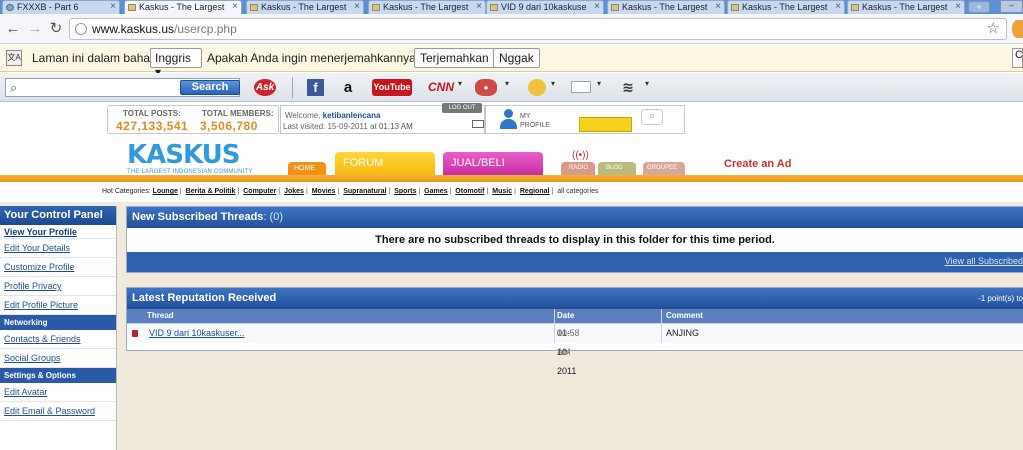  Describe the element at coordinates (1011, 6) in the screenshot. I see `minimize-window-button: –` at that location.